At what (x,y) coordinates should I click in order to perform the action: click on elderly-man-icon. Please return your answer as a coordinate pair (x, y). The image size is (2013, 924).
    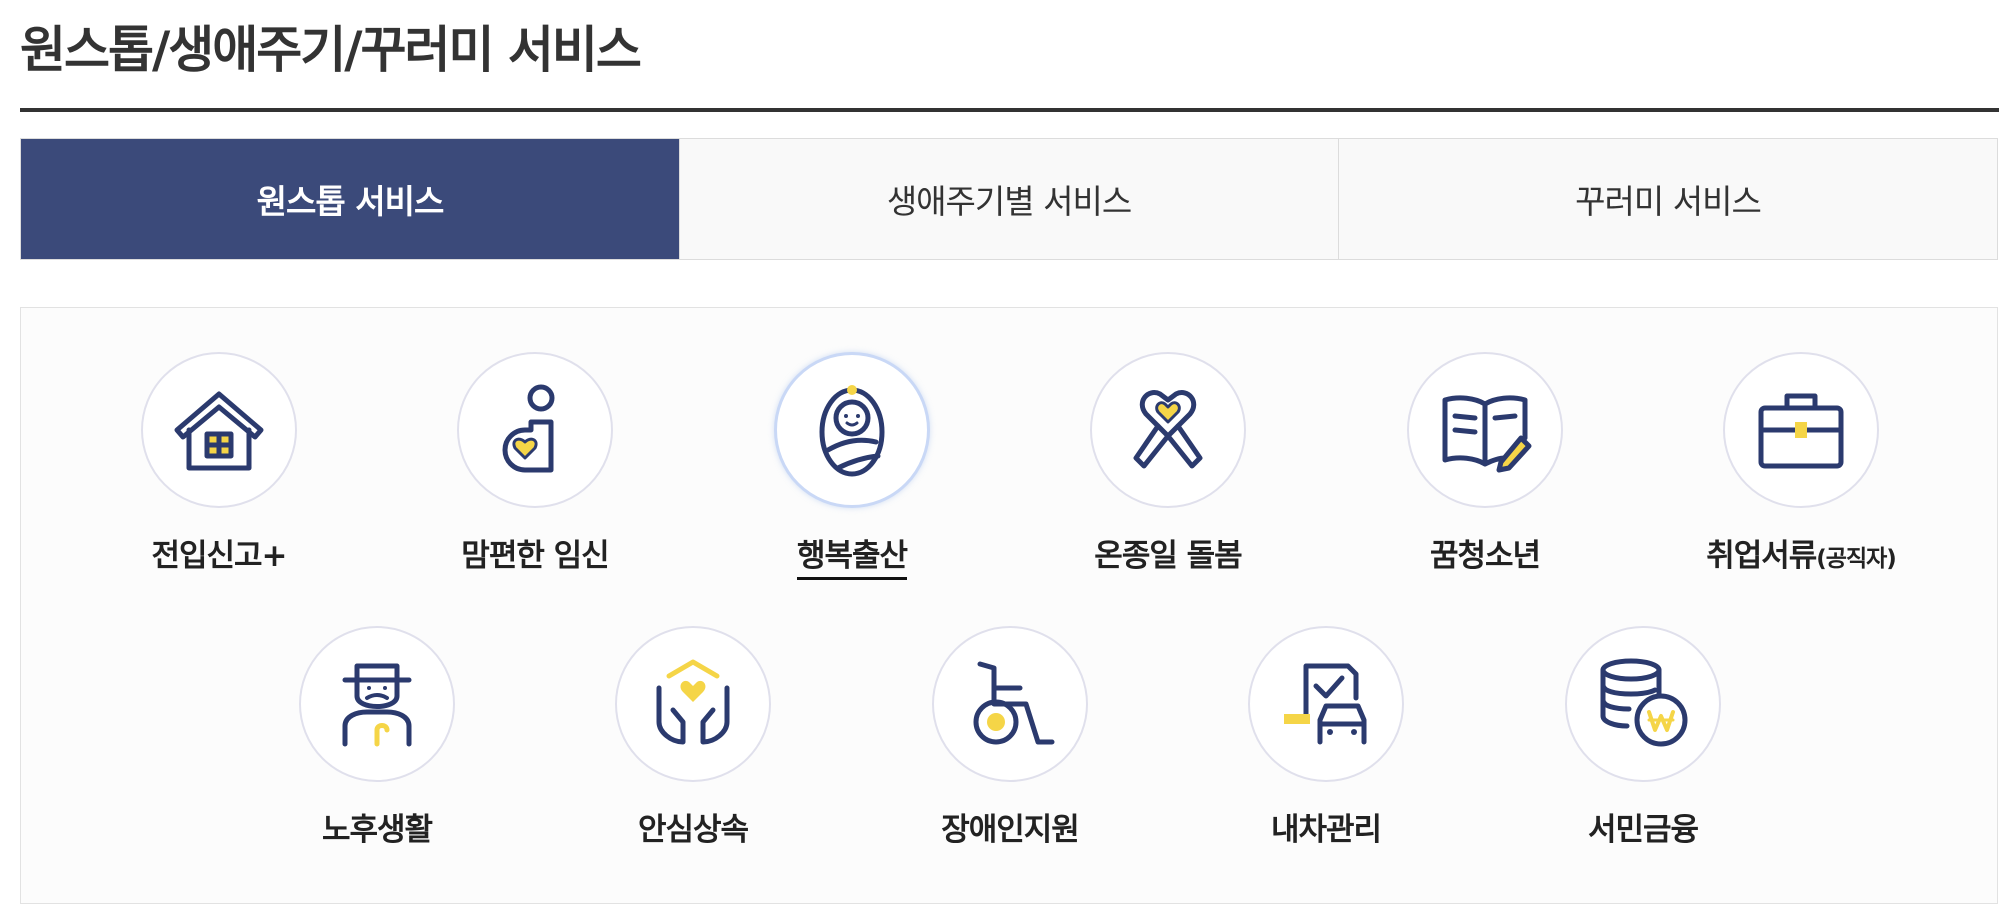
    Looking at the image, I should click on (377, 705).